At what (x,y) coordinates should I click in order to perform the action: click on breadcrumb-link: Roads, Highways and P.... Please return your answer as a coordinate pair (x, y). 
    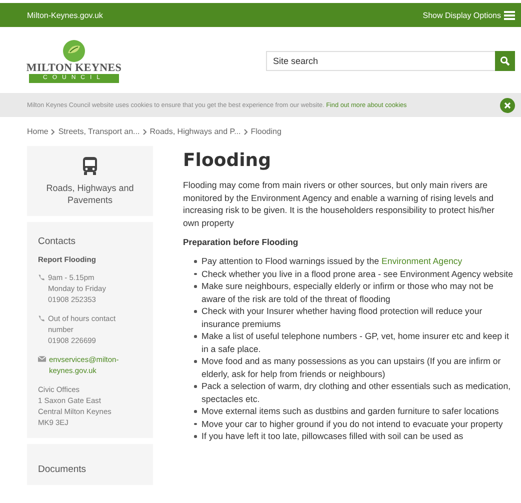
    Looking at the image, I should click on (195, 131).